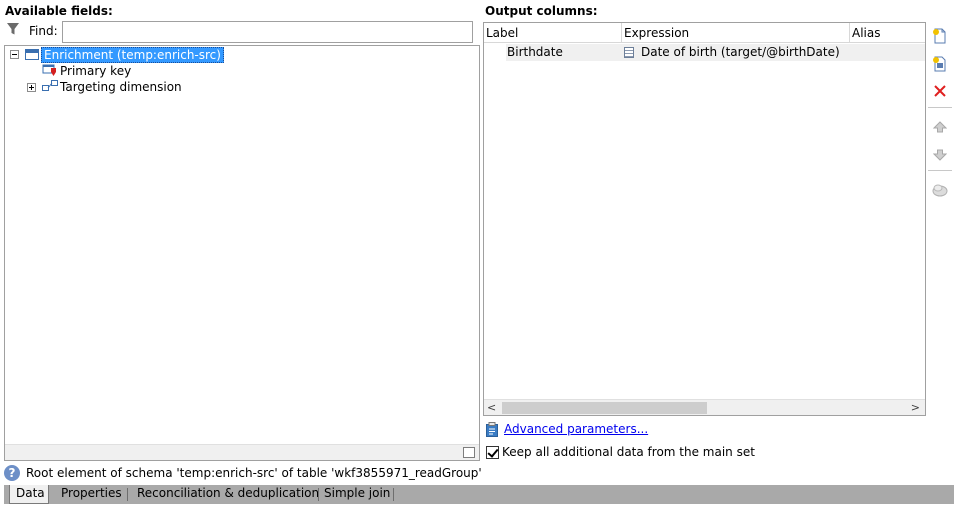 This screenshot has width=958, height=509. I want to click on scroll-left-icon: <, so click(491, 407).